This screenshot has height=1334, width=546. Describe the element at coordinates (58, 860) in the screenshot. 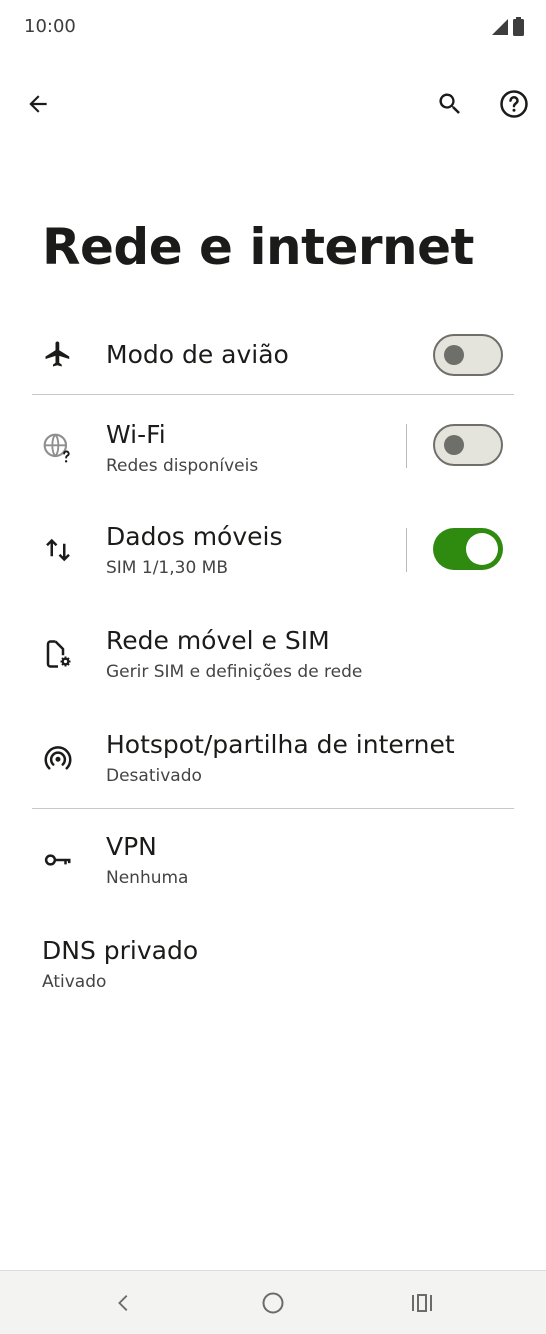

I see `key-icon` at that location.